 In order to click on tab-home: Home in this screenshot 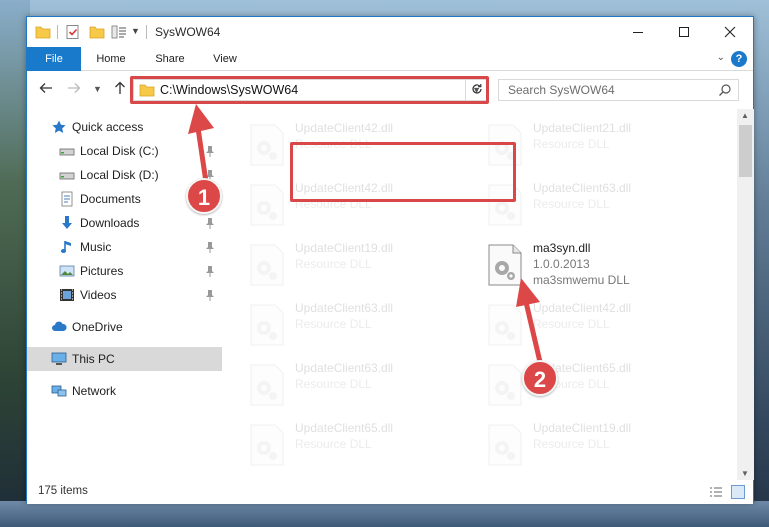, I will do `click(111, 59)`.